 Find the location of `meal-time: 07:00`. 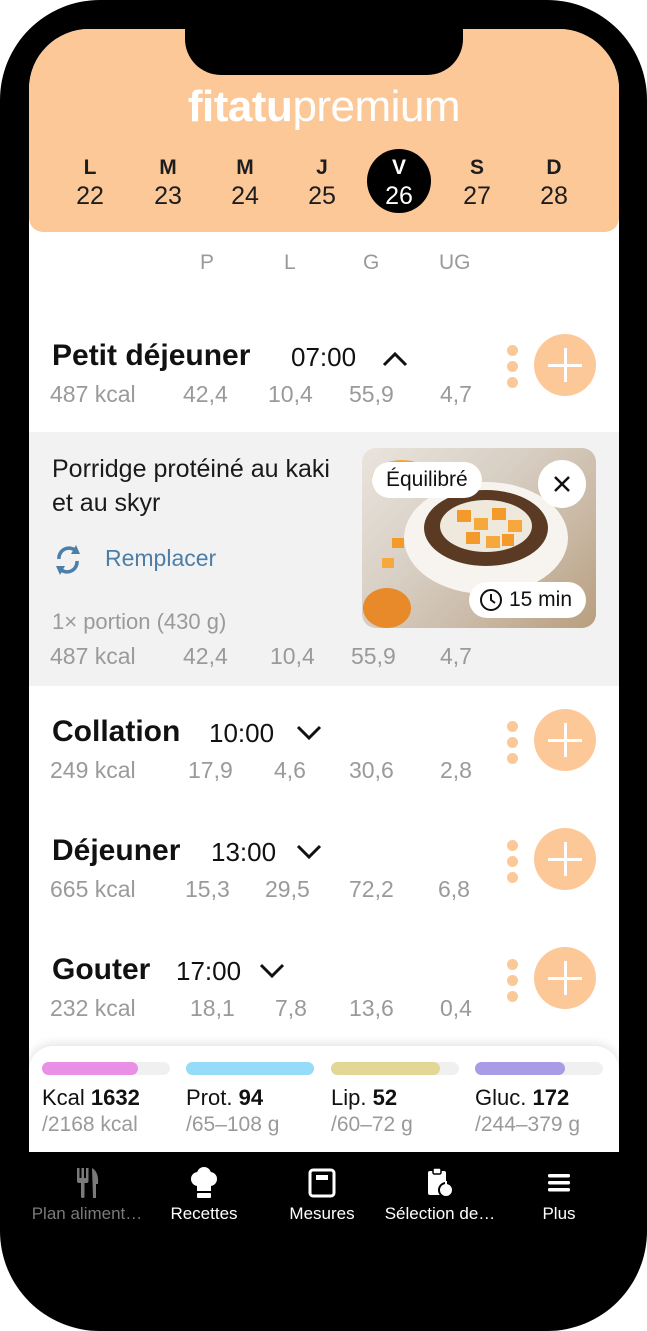

meal-time: 07:00 is located at coordinates (324, 357).